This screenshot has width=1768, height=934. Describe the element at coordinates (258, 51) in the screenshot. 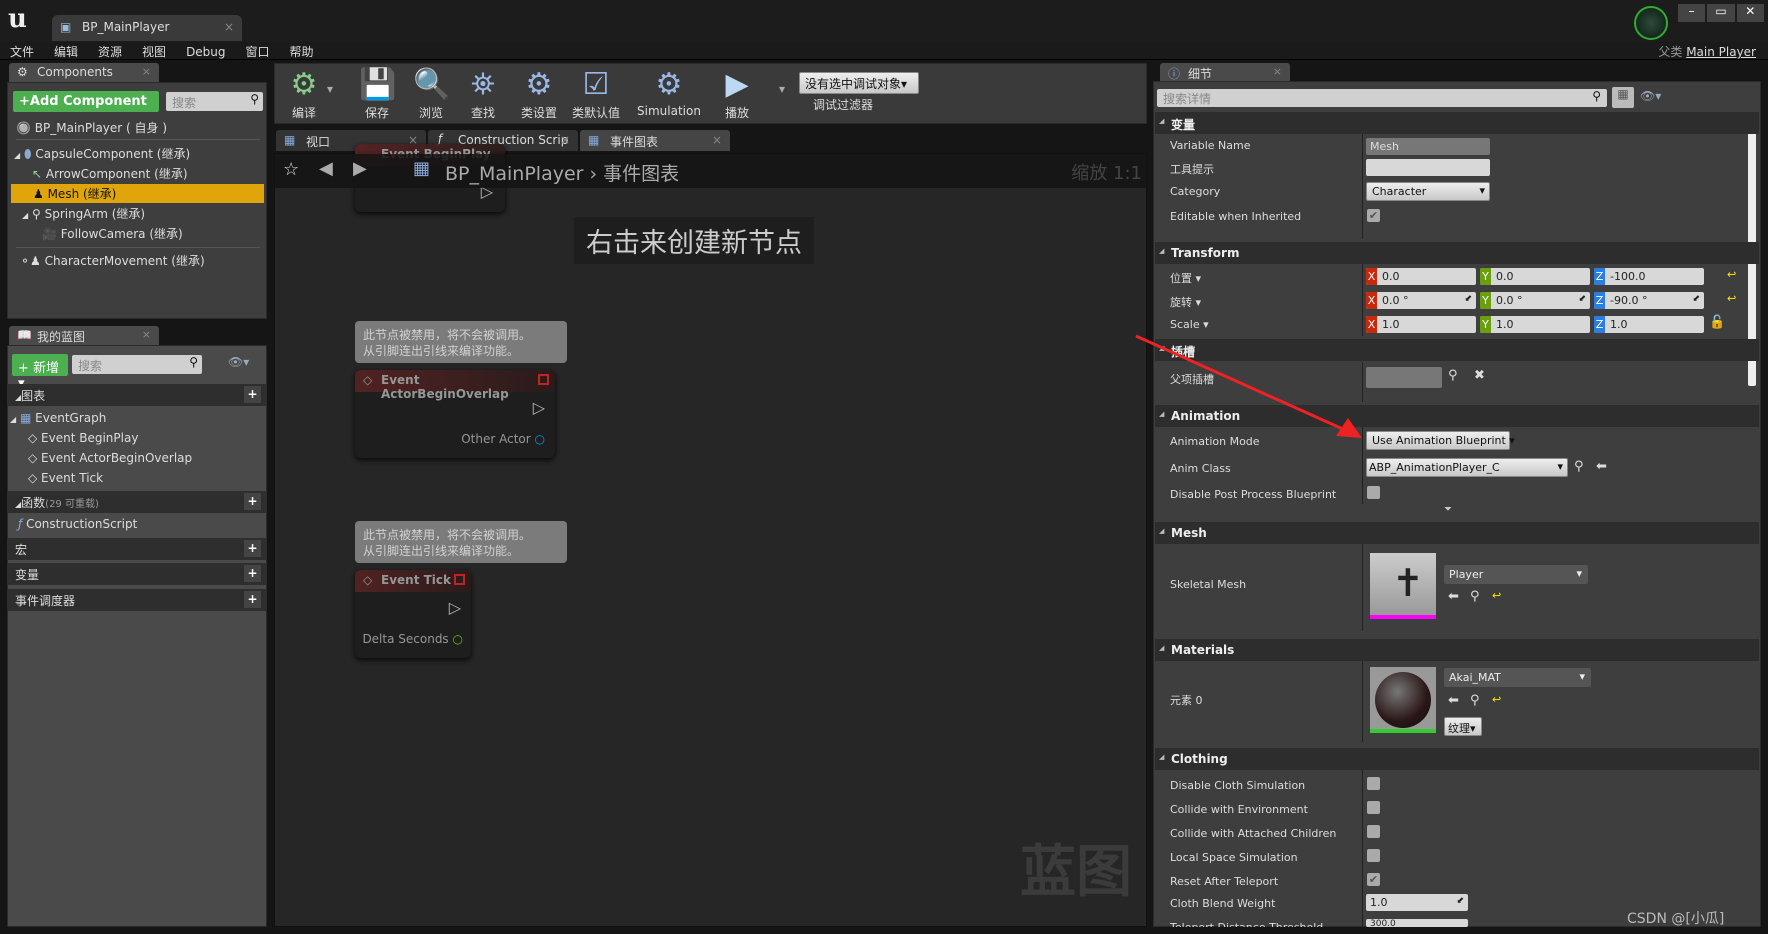

I see `menu-window: 窗口` at that location.